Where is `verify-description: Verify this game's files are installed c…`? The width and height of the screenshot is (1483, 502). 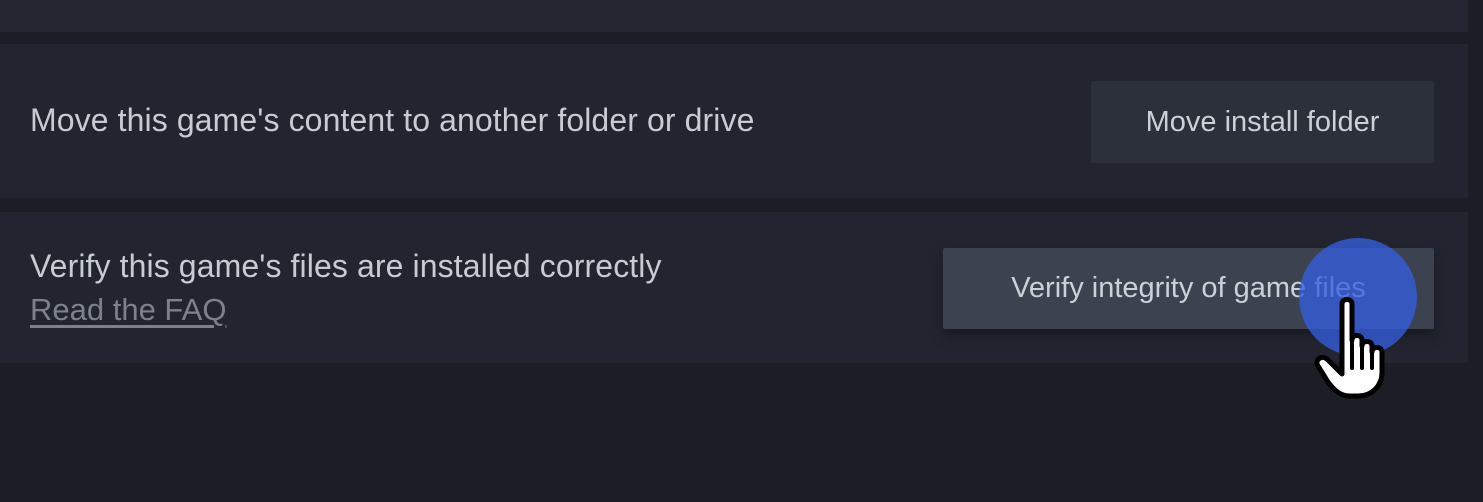
verify-description: Verify this game's files are installed c… is located at coordinates (346, 266).